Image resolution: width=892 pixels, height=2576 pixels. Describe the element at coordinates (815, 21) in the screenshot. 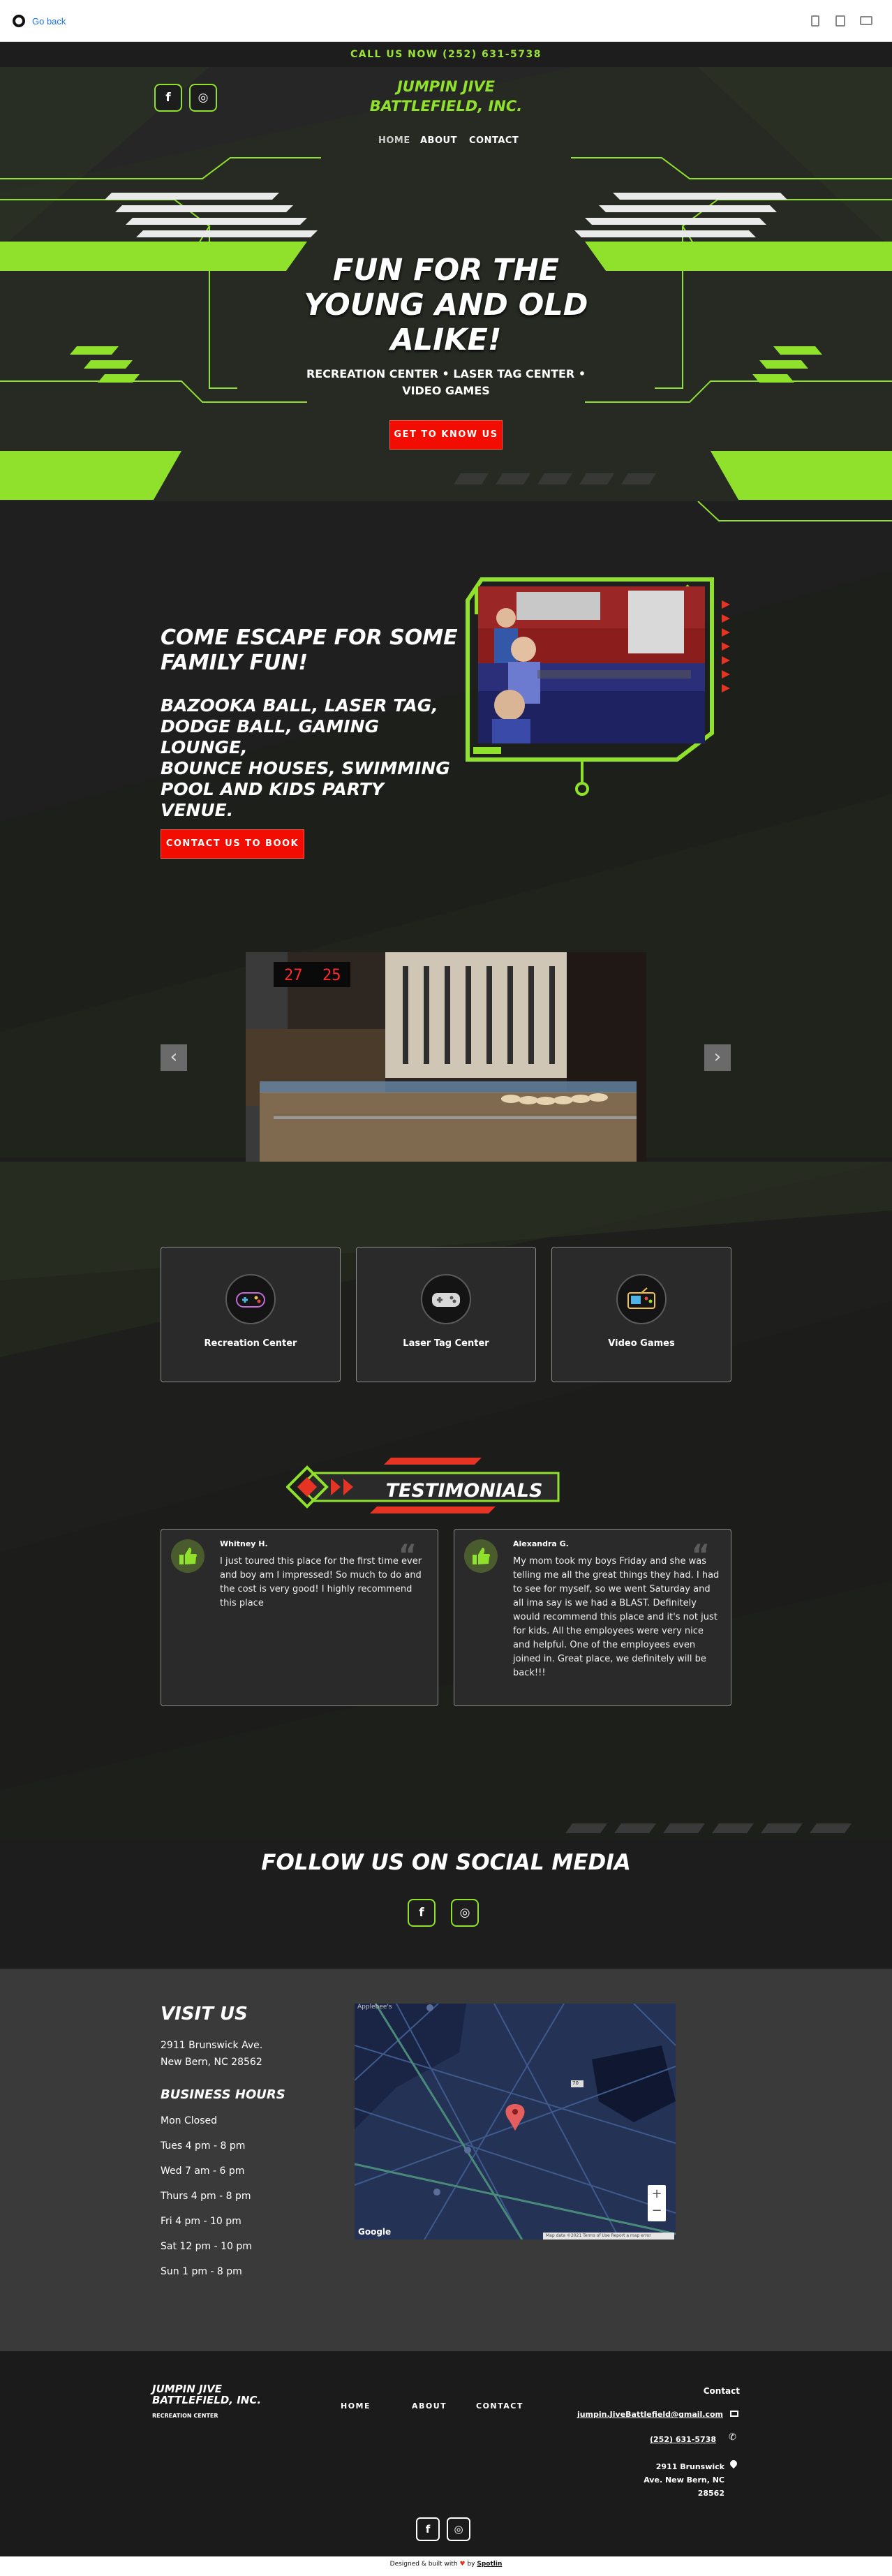

I see `mobile-view-icon` at that location.